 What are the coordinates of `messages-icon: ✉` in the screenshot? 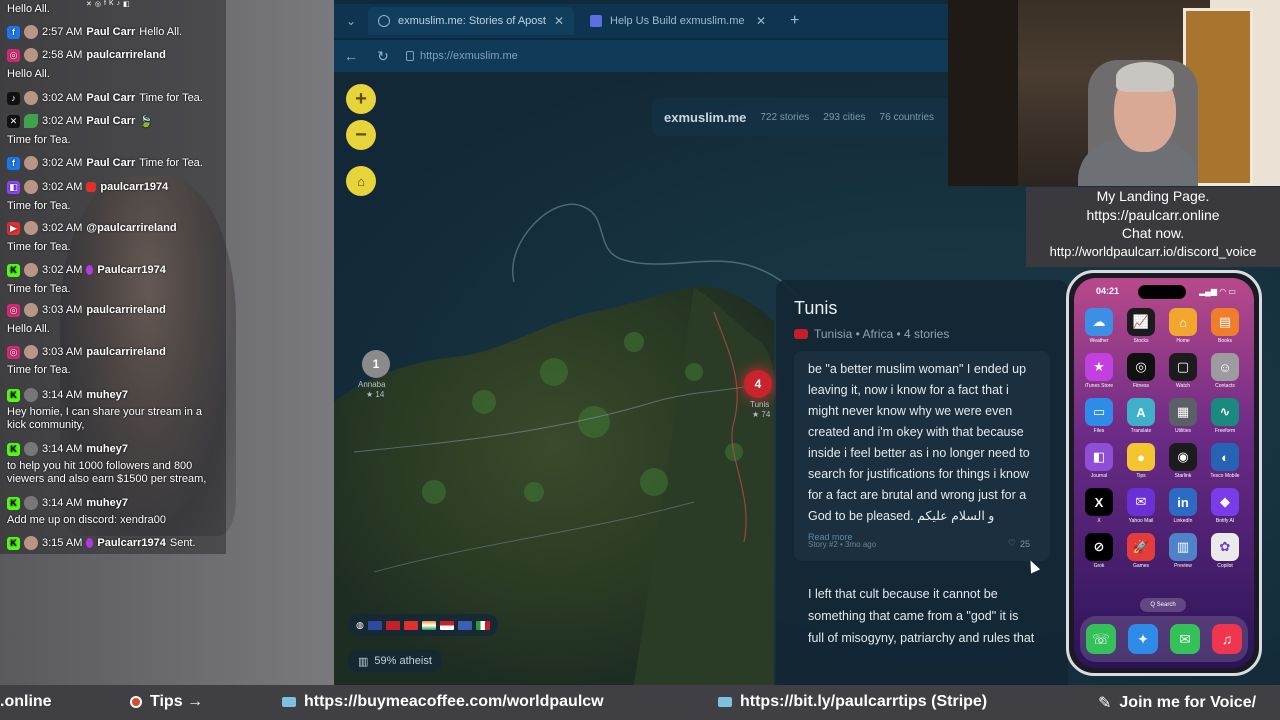 It's located at (1185, 639).